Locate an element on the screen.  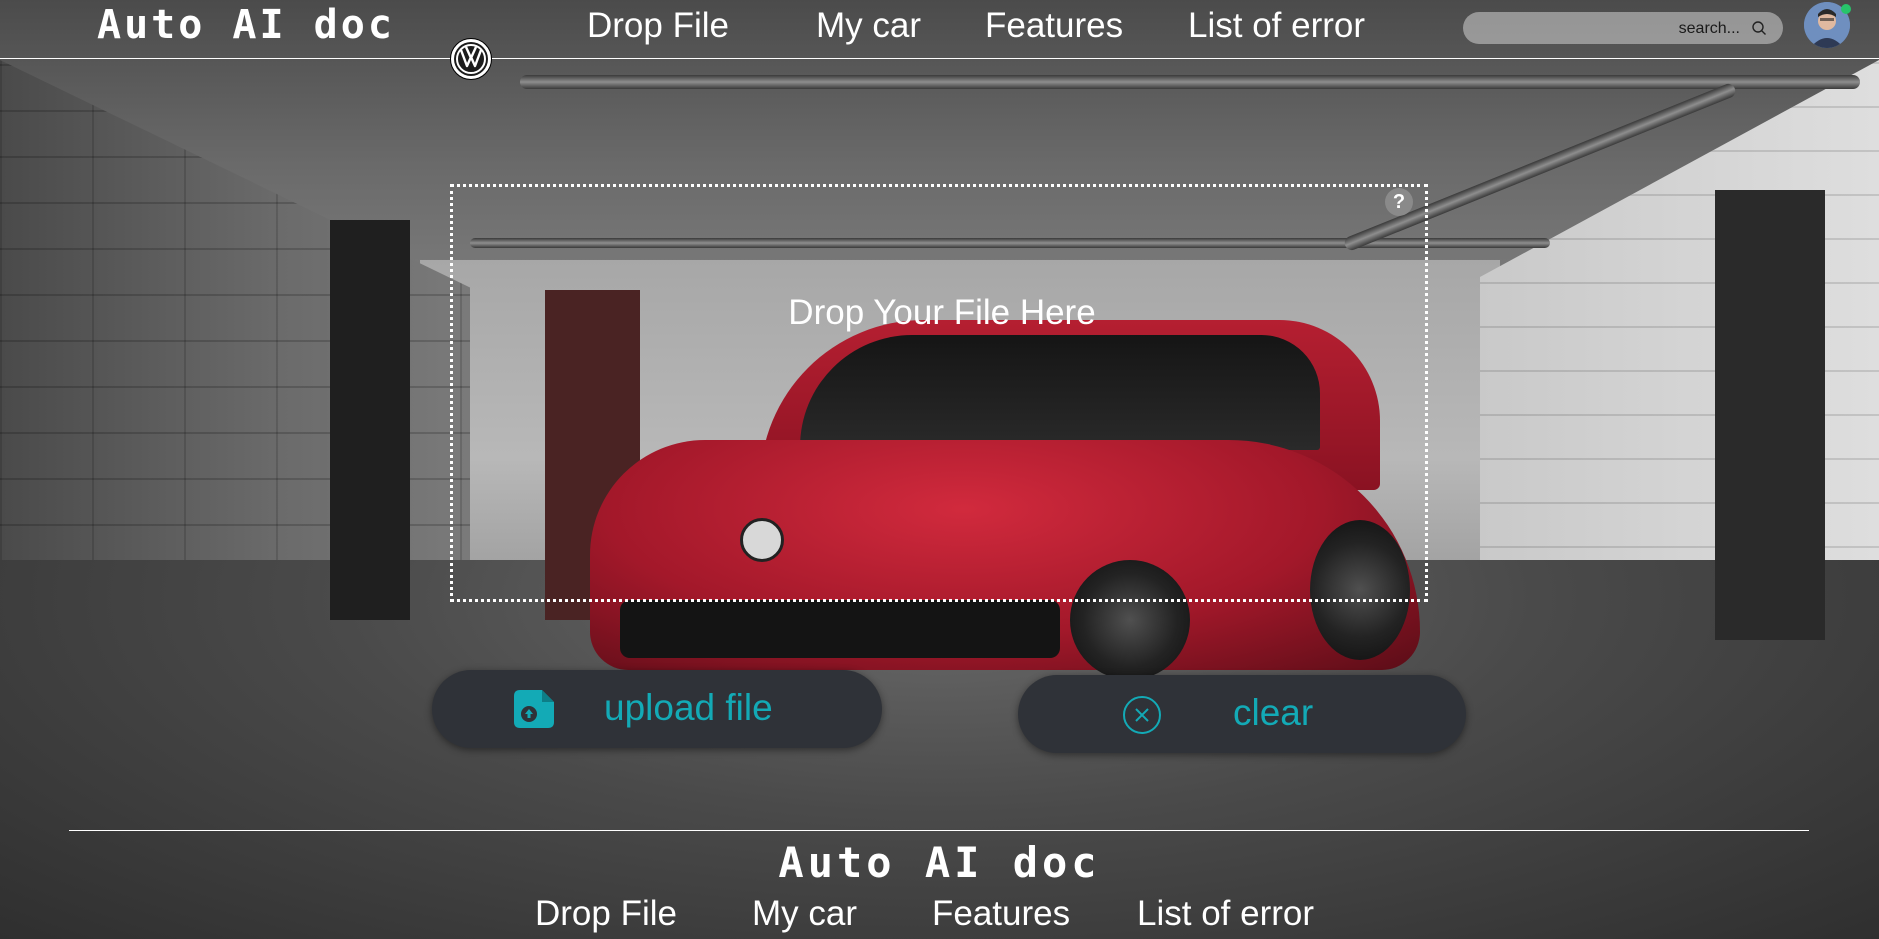
ceiling-pipe is located at coordinates (1190, 82).